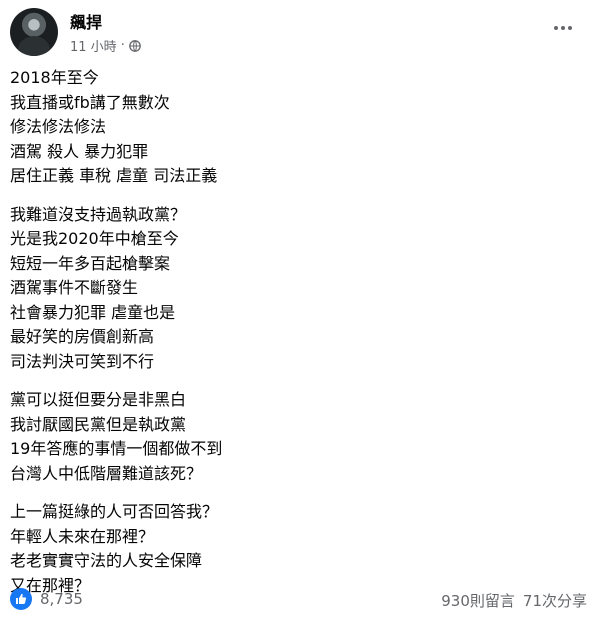  Describe the element at coordinates (298, 32) in the screenshot. I see `post-header: 飆捍 11 小時 ·` at that location.